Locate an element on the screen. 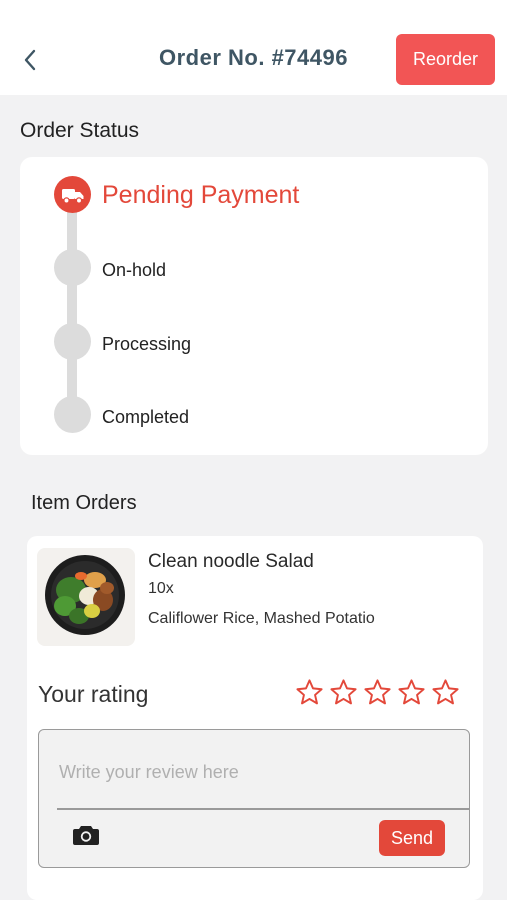  step-on-hold-label: On-hold is located at coordinates (134, 270).